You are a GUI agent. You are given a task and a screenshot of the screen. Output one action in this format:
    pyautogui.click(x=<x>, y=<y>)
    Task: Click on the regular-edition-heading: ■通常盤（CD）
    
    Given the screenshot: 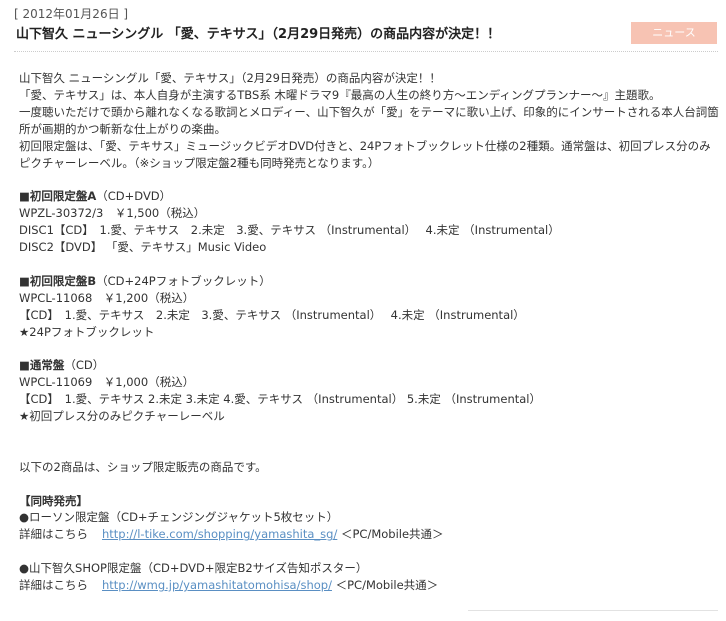 What is the action you would take?
    pyautogui.click(x=62, y=365)
    